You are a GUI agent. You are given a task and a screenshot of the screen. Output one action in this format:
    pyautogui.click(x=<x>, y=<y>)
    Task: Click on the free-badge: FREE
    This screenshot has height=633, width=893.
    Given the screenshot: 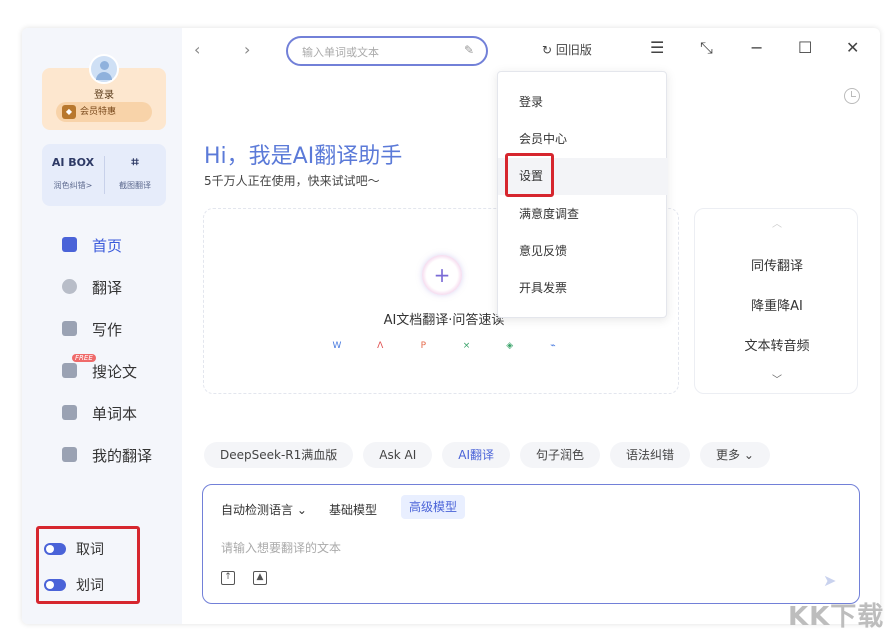 What is the action you would take?
    pyautogui.click(x=84, y=358)
    